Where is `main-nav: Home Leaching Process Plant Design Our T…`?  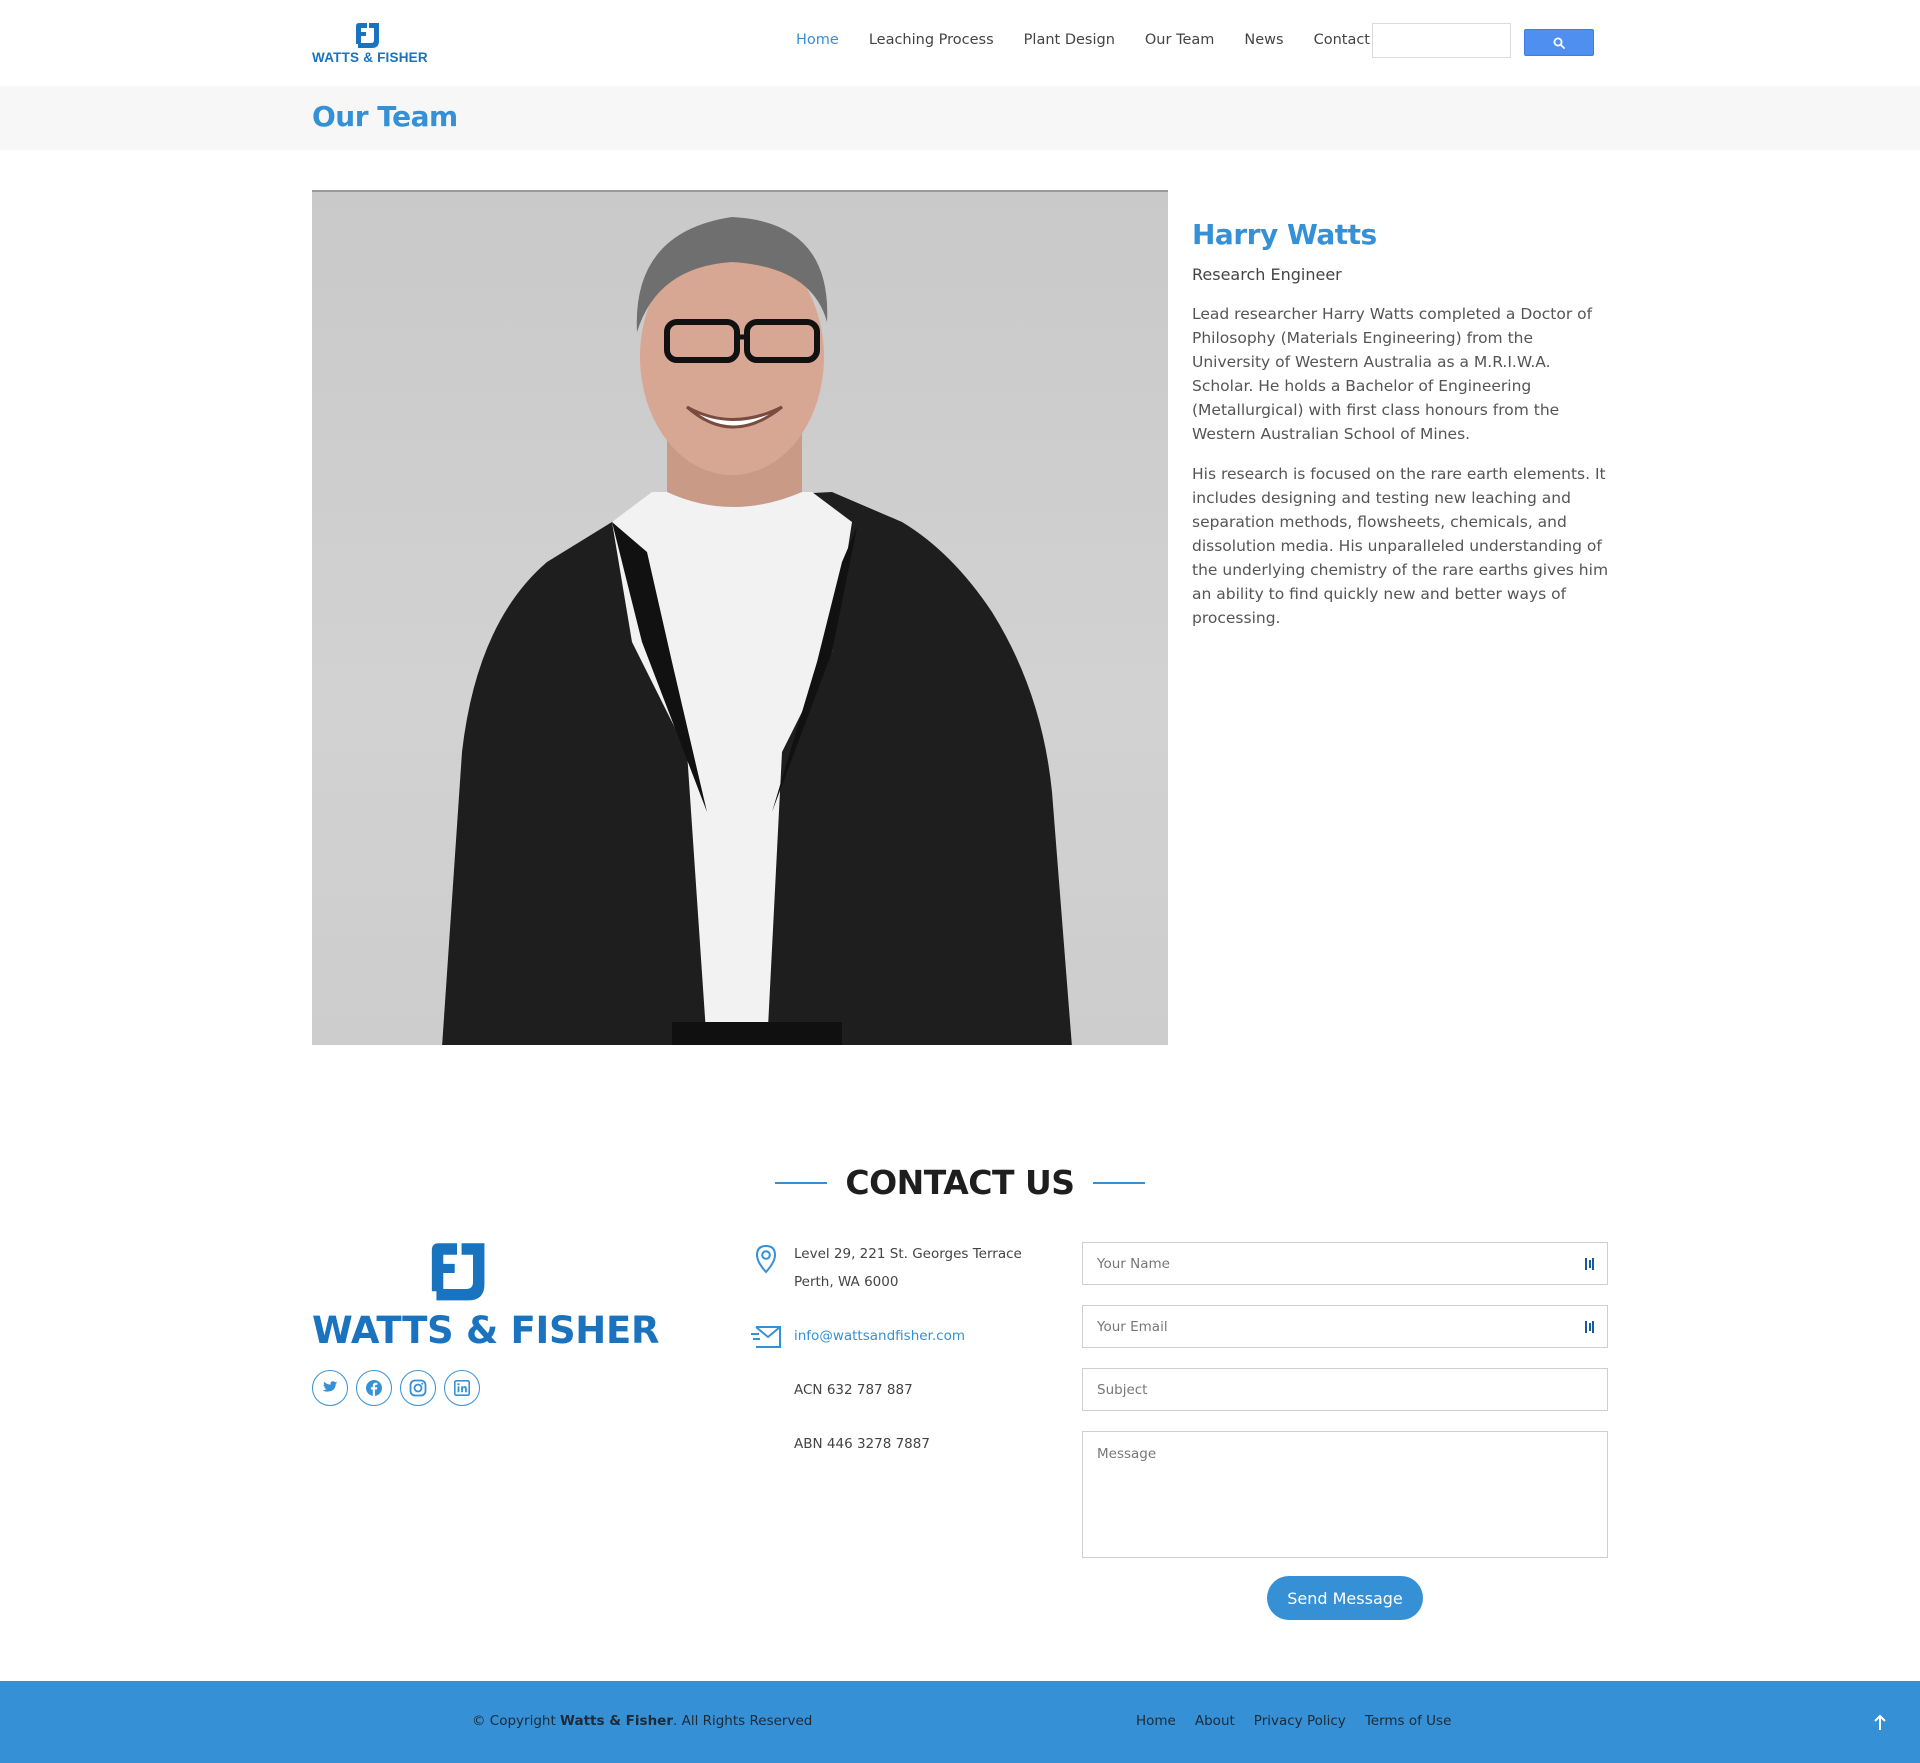 main-nav: Home Leaching Process Plant Design Our T… is located at coordinates (1098, 40).